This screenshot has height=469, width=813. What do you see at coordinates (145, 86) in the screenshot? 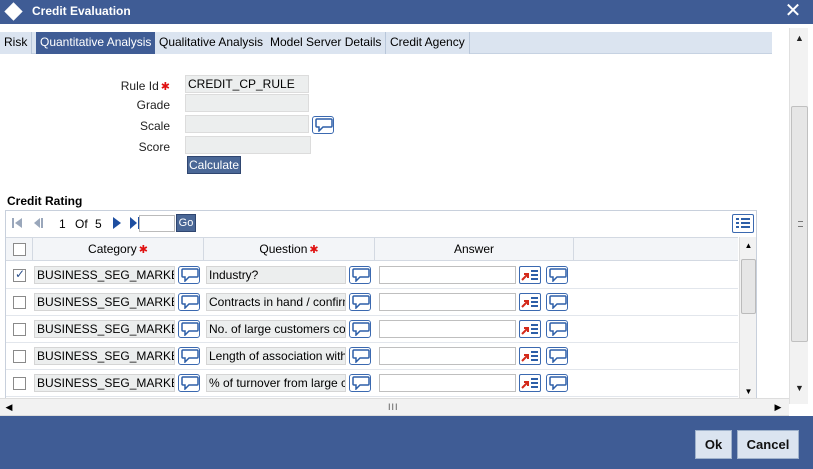
I see `rule-id-label: Rule Id ✱` at bounding box center [145, 86].